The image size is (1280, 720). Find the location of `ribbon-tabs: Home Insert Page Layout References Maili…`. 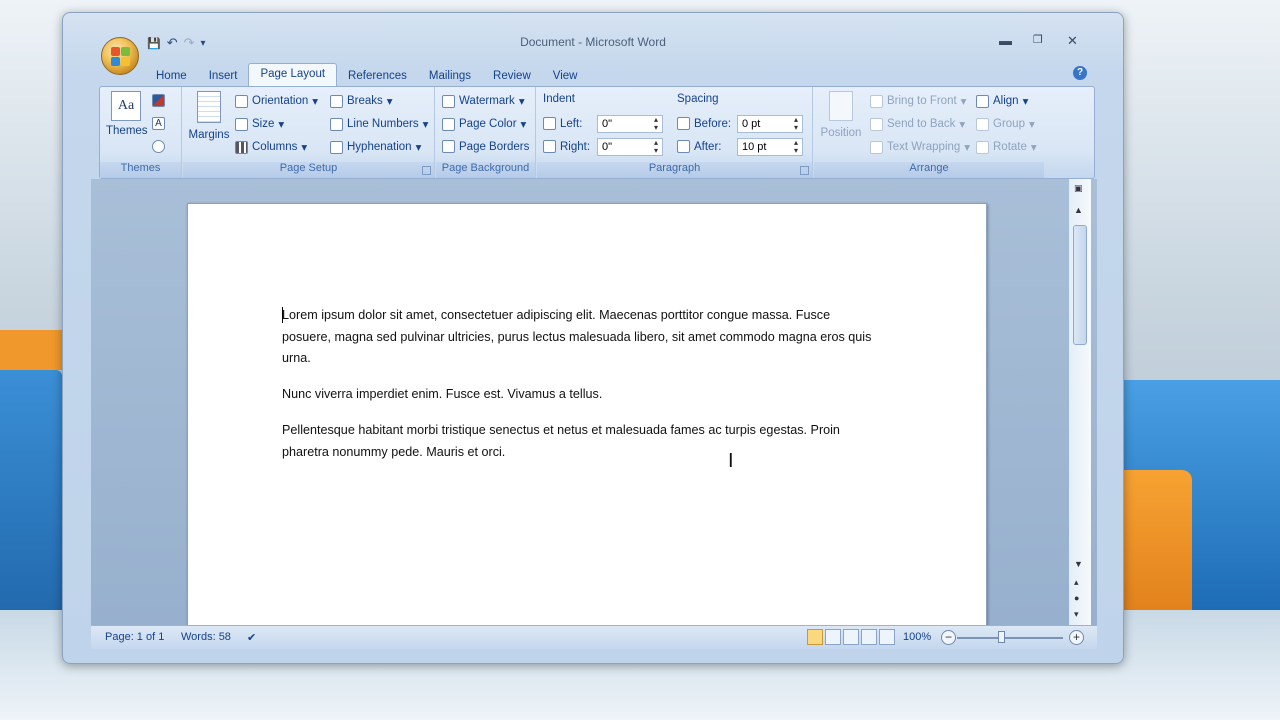

ribbon-tabs: Home Insert Page Layout References Maili… is located at coordinates (366, 75).